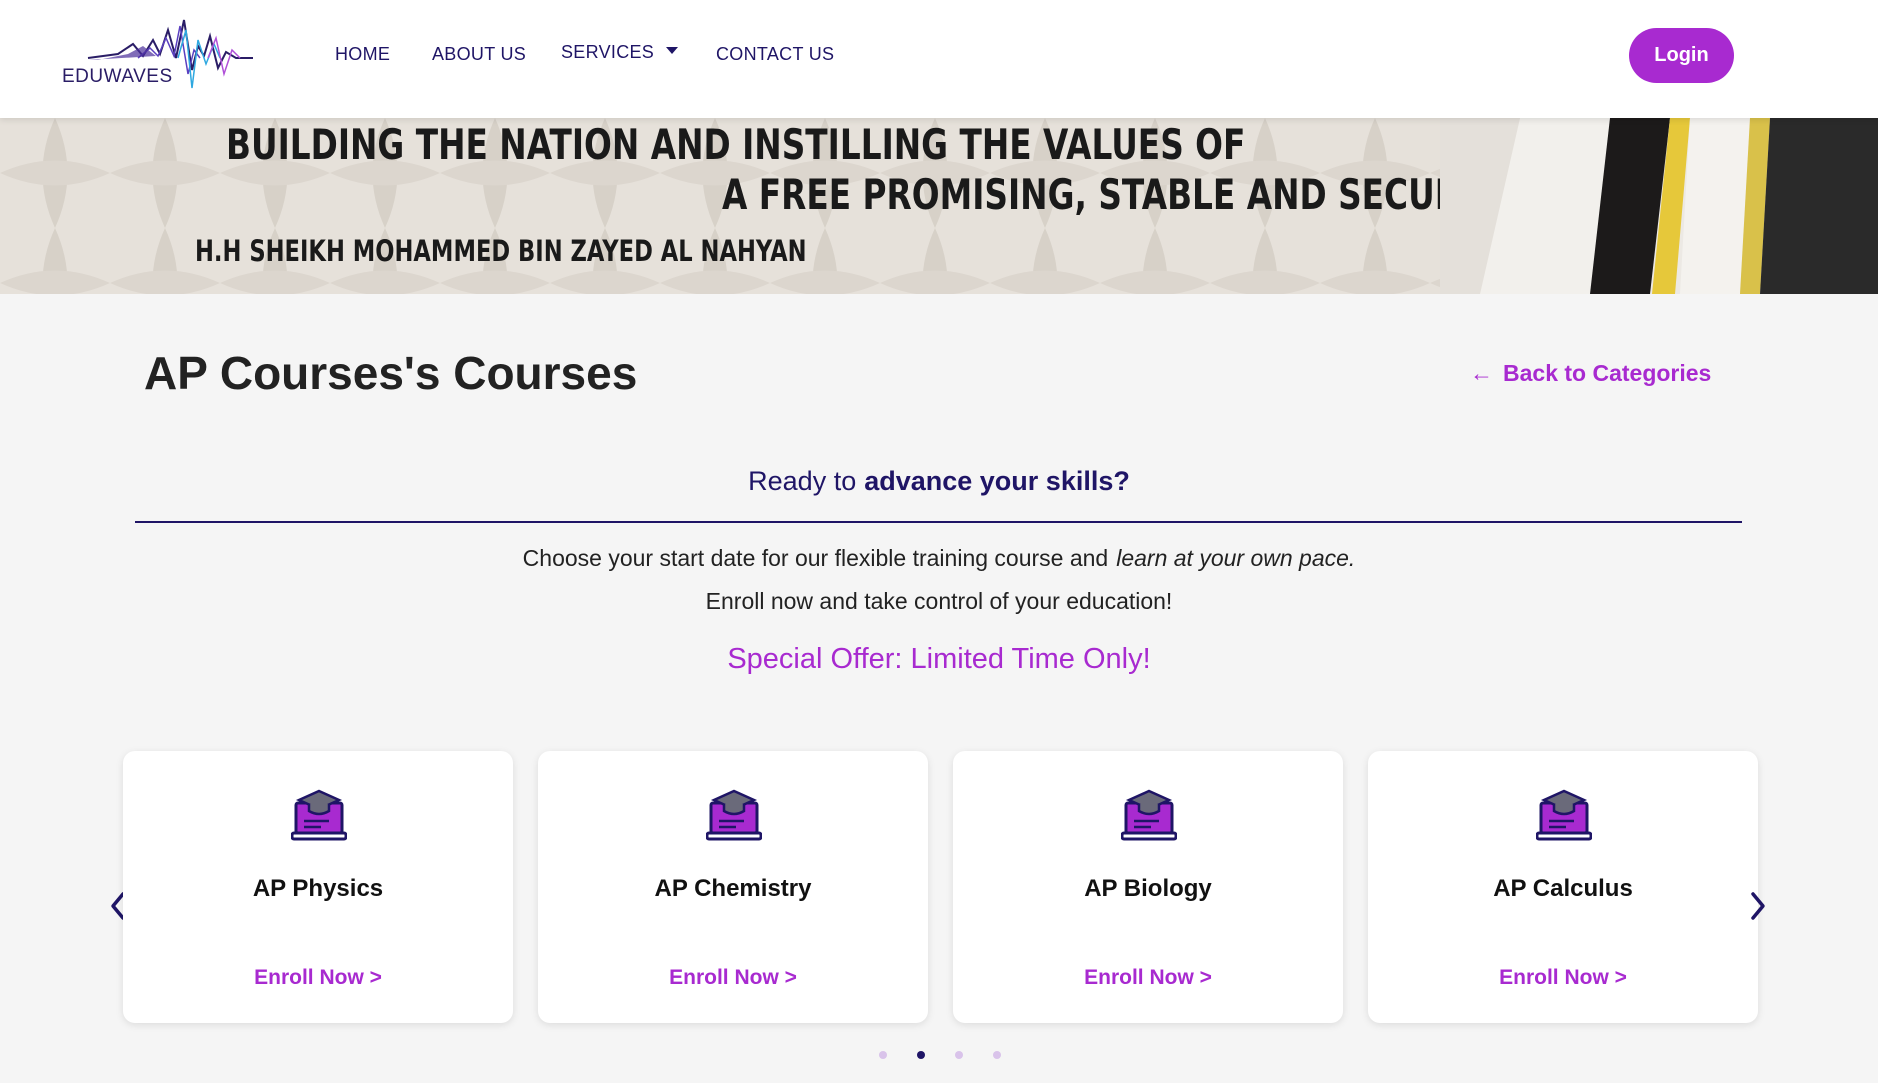 The image size is (1878, 1083). I want to click on ready-heading: Ready to advance your skills?, so click(939, 481).